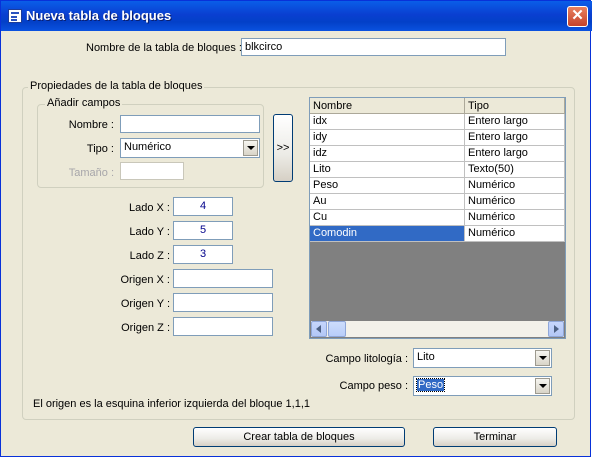  I want to click on add-fields-group-title: Añadir campos, so click(84, 103).